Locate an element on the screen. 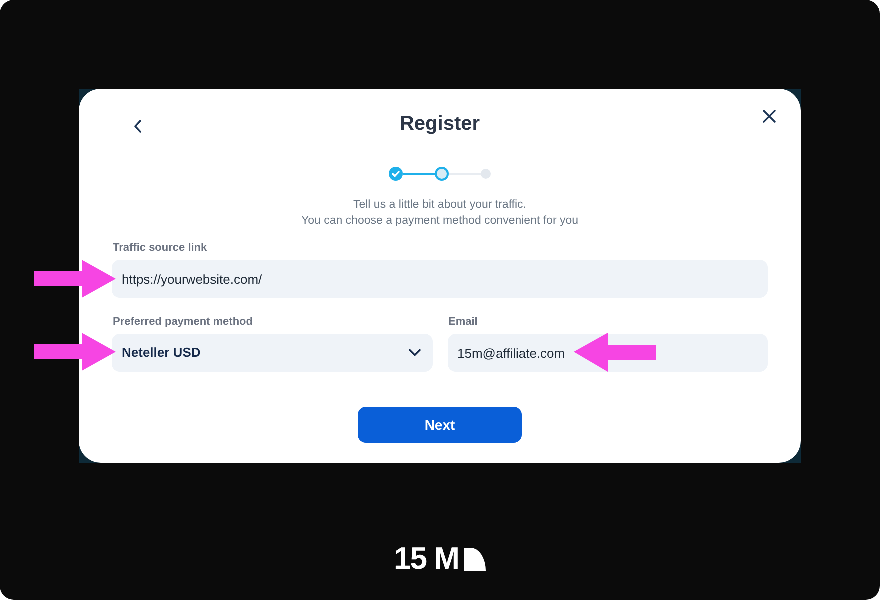 Image resolution: width=880 pixels, height=600 pixels. field-label: Traffic source link is located at coordinates (160, 248).